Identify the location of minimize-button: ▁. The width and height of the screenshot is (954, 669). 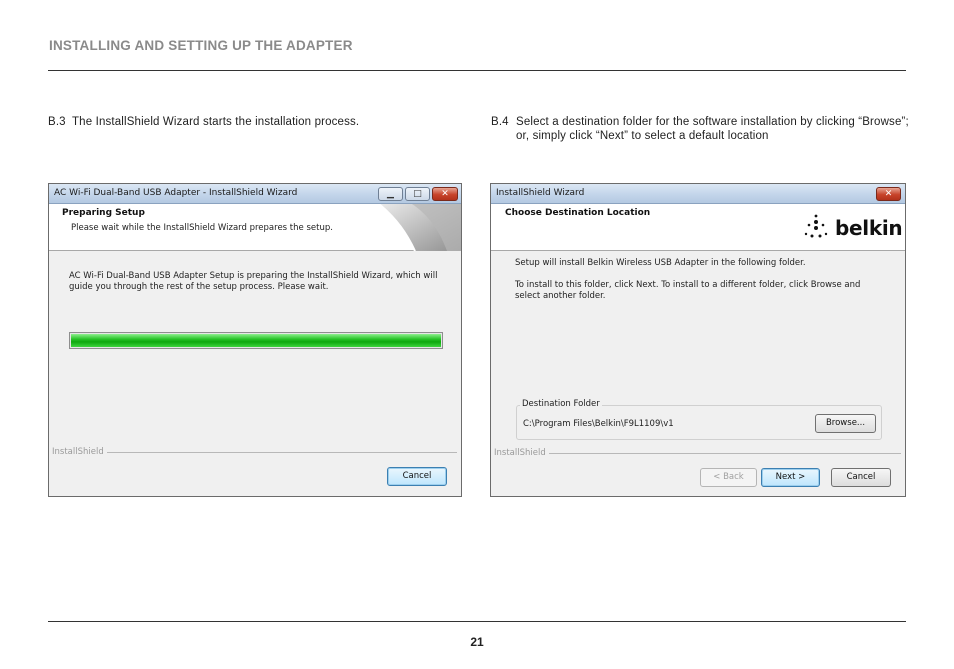
(390, 194).